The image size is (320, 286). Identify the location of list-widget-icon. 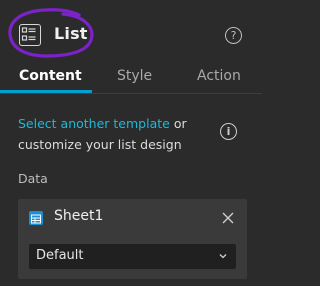
(30, 35).